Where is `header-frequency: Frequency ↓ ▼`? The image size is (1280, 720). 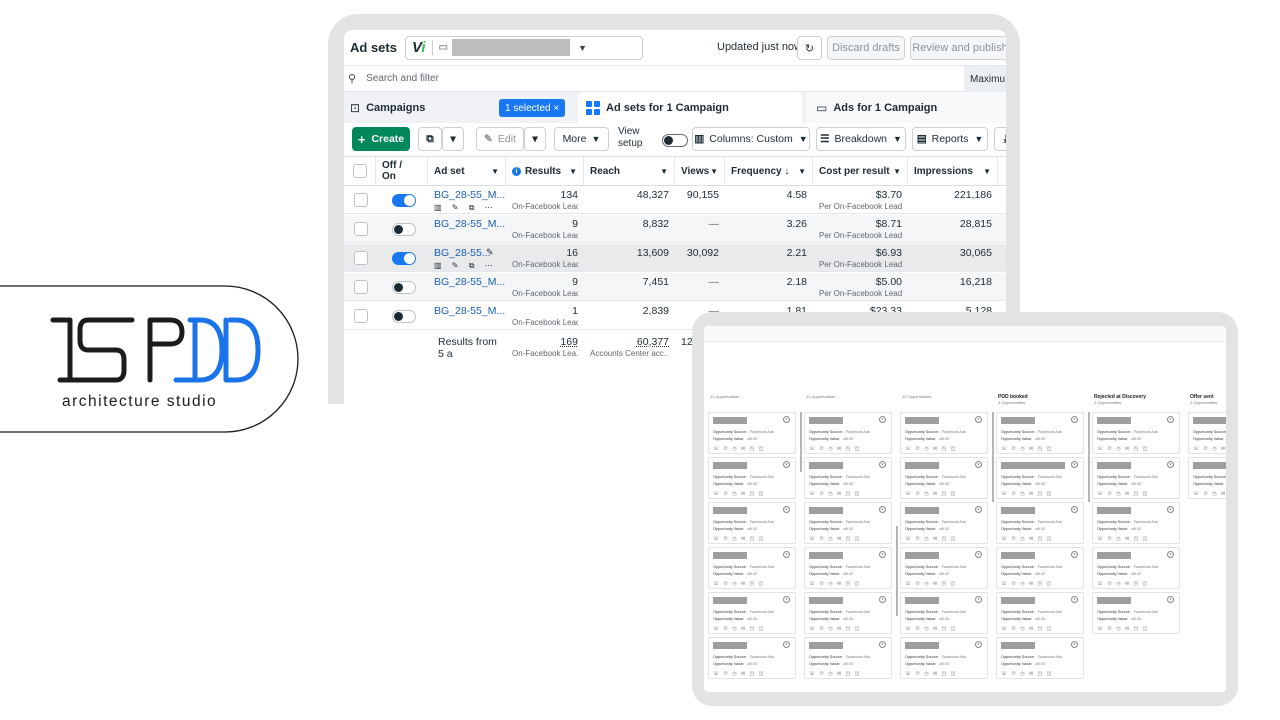 header-frequency: Frequency ↓ ▼ is located at coordinates (769, 171).